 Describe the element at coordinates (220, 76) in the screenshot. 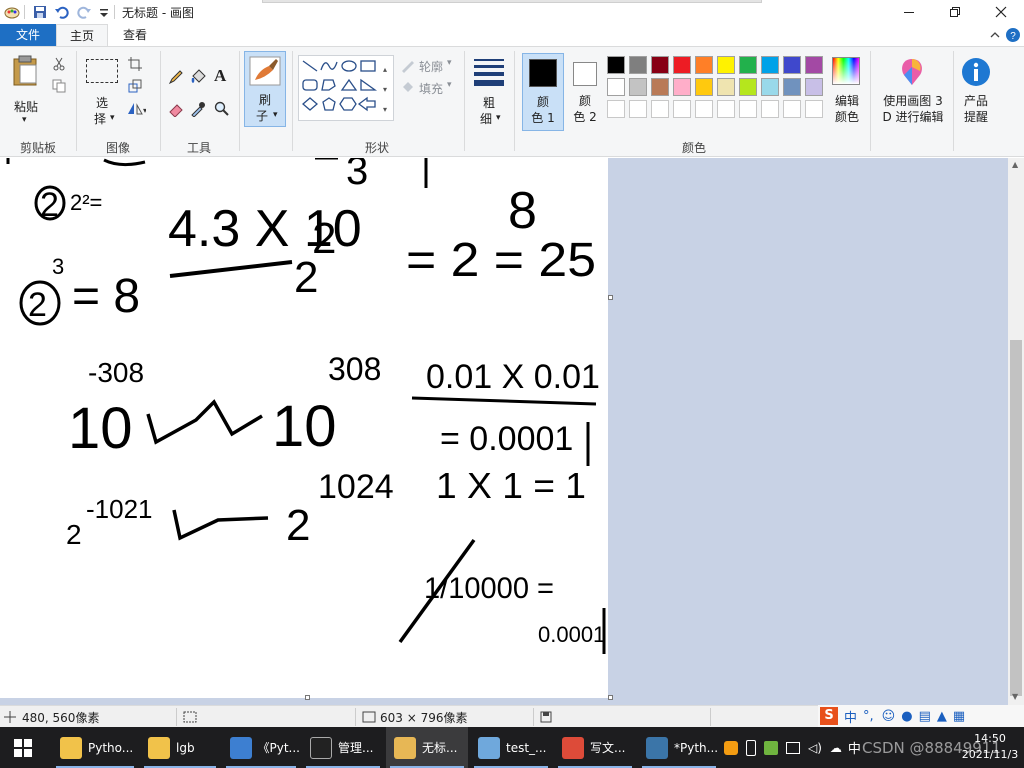

I see `text-tool-icon: A` at that location.